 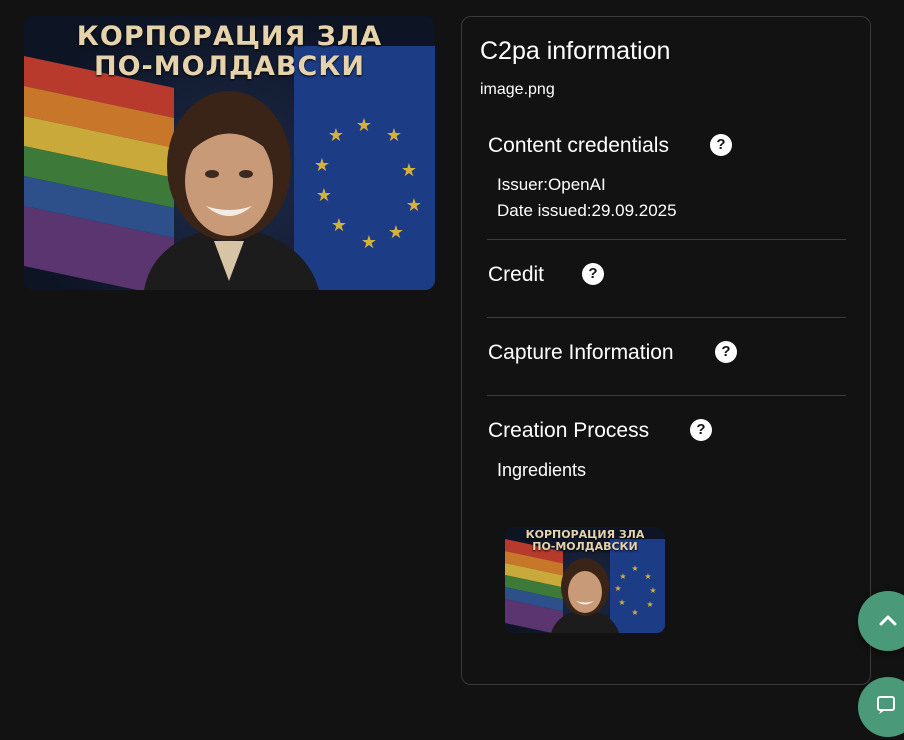 I want to click on poster-caption-line-1: КОРПОРАЦИЯ ЗЛА, so click(x=229, y=36).